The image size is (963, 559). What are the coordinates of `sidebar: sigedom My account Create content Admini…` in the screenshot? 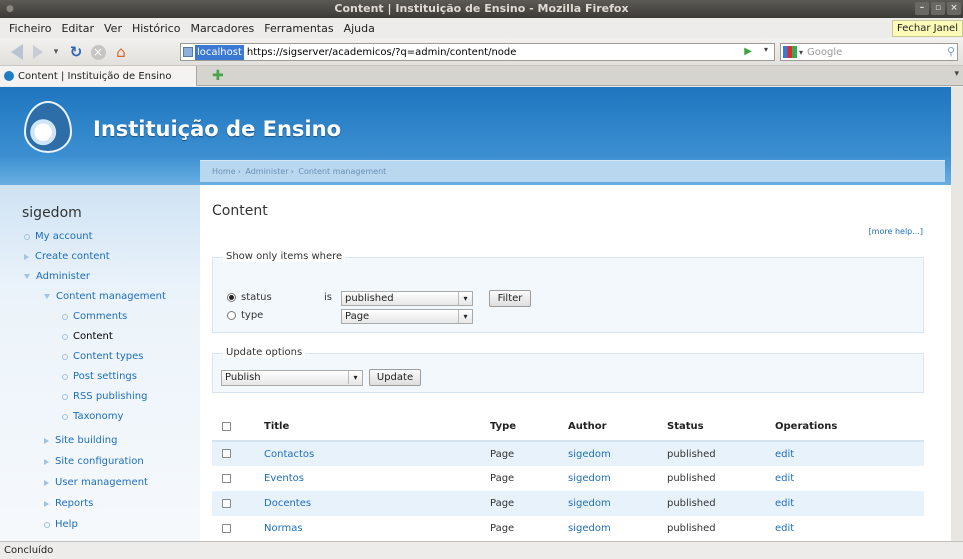 It's located at (100, 363).